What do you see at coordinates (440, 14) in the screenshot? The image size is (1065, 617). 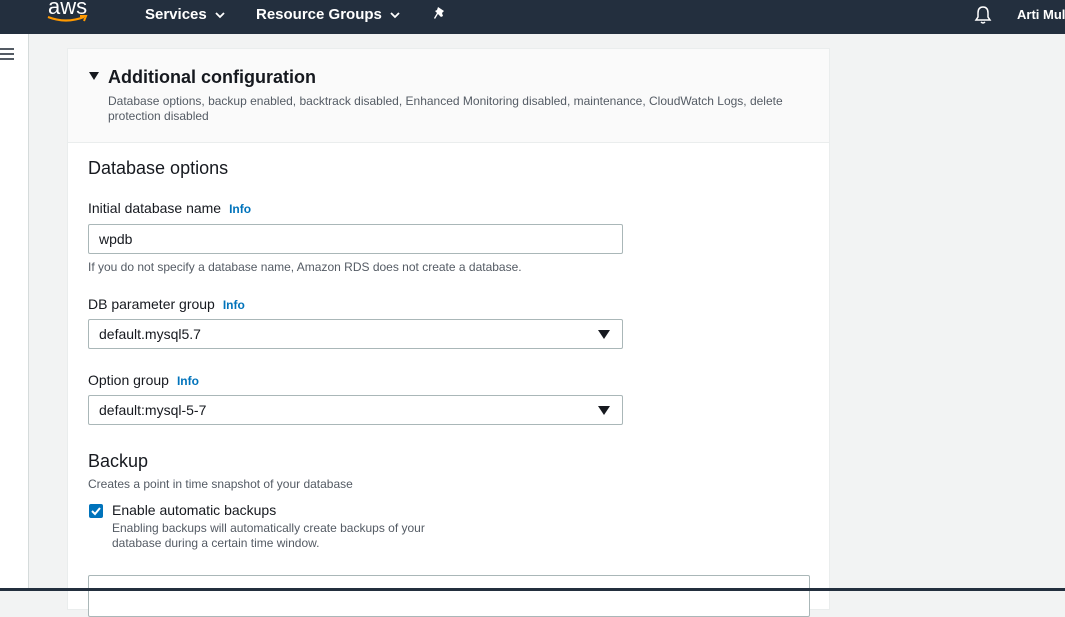 I see `pin-icon` at bounding box center [440, 14].